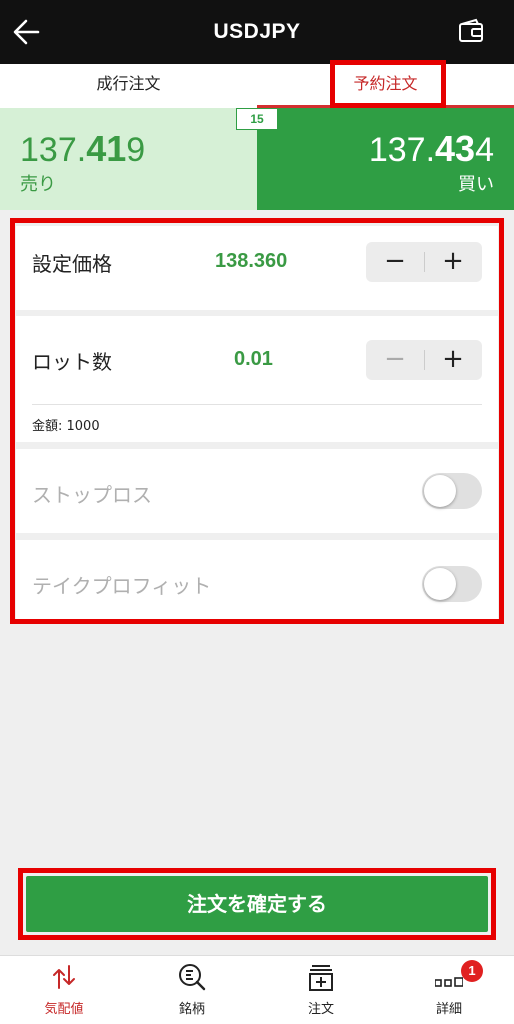 The width and height of the screenshot is (514, 1024). I want to click on nav-item-quotes: 気配値, so click(64, 990).